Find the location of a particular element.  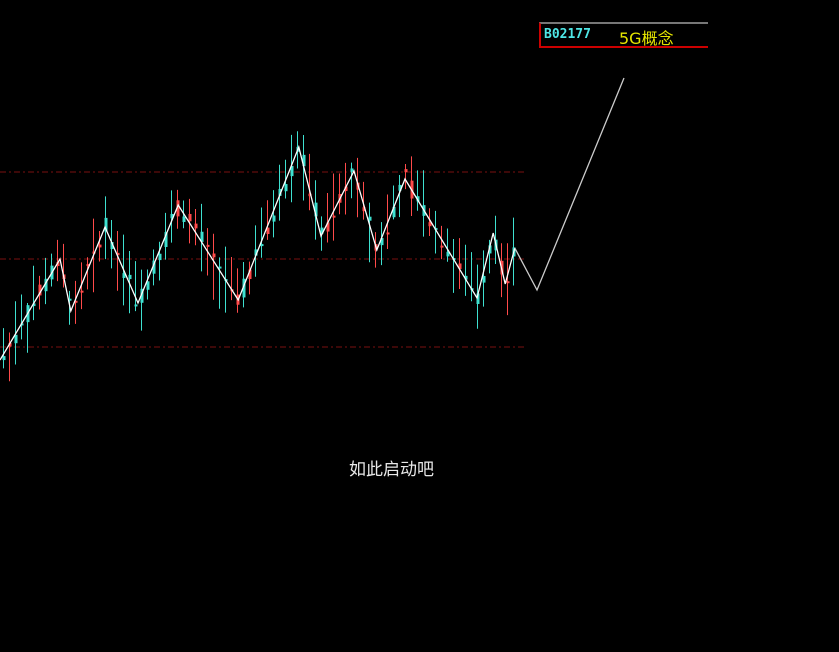

projection-line is located at coordinates (569, 184).